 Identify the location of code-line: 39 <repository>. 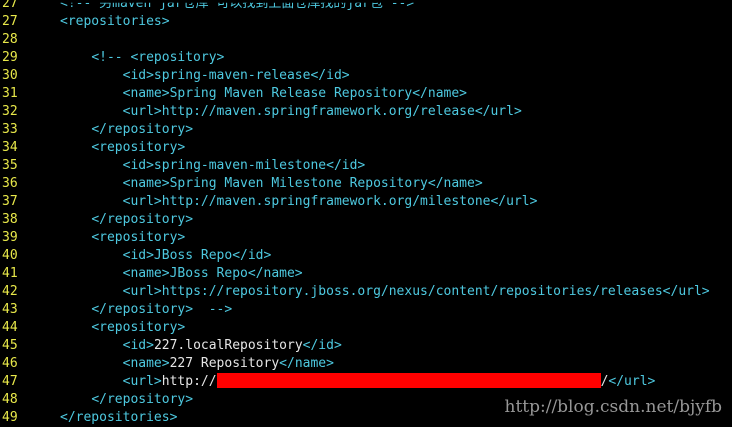
(366, 238).